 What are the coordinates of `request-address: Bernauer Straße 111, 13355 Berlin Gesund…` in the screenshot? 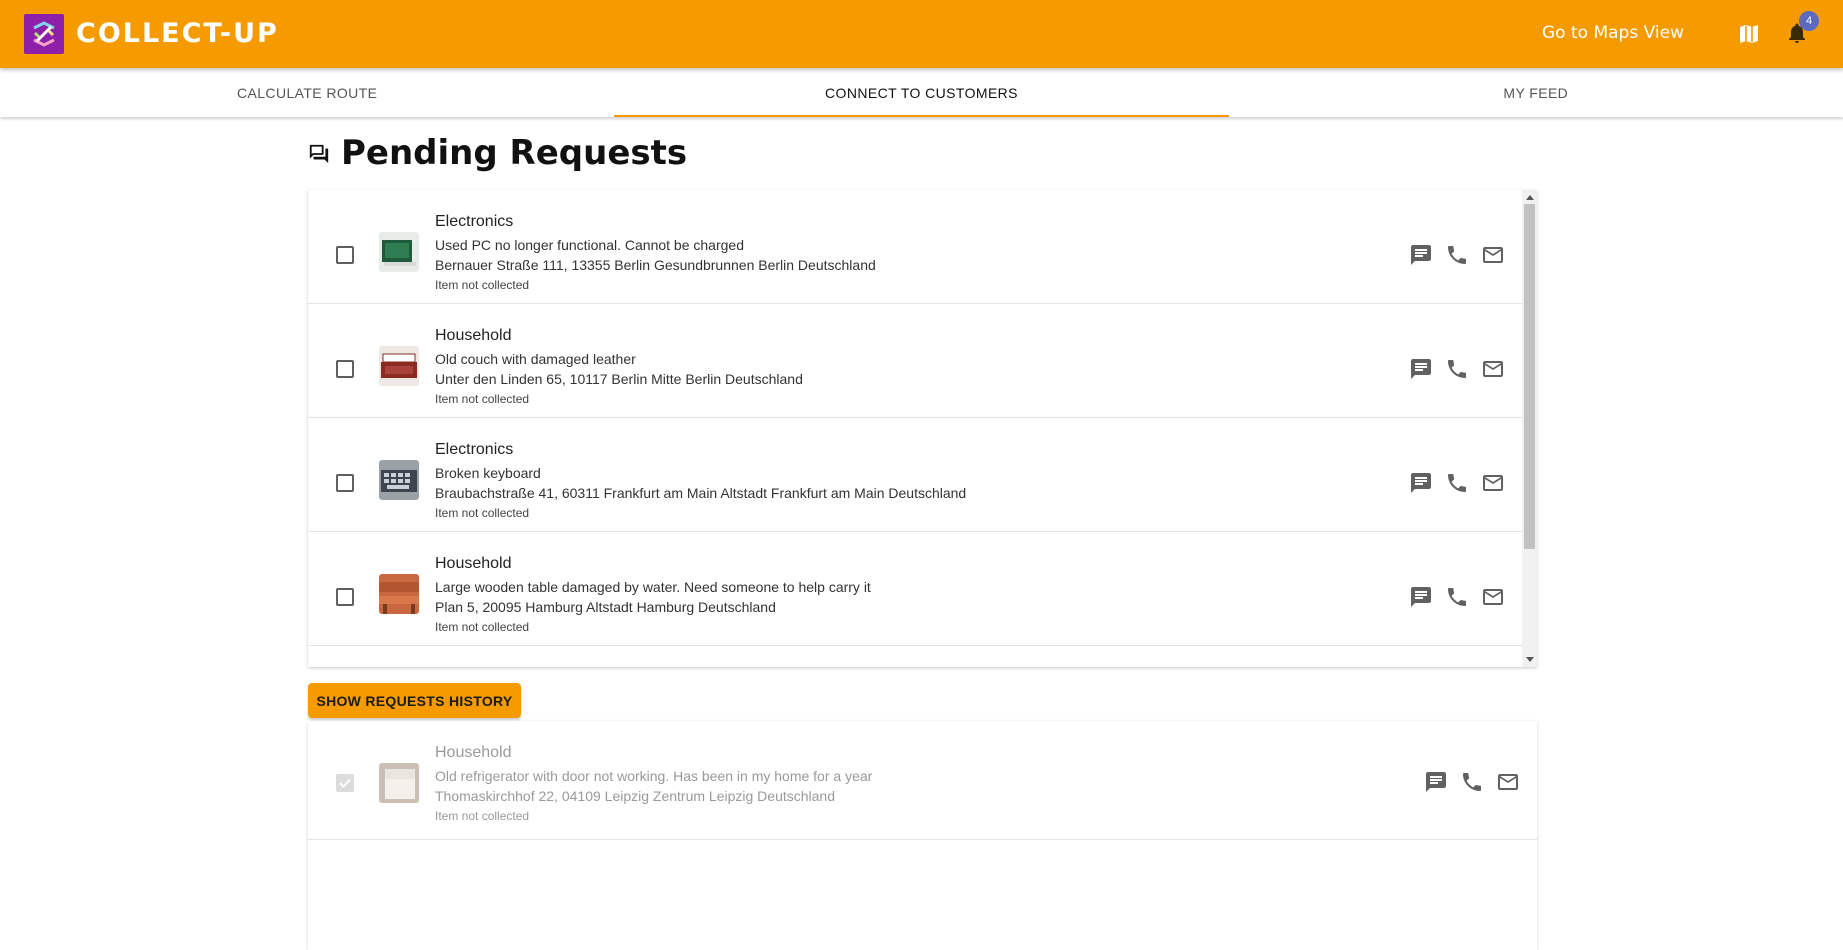 It's located at (655, 265).